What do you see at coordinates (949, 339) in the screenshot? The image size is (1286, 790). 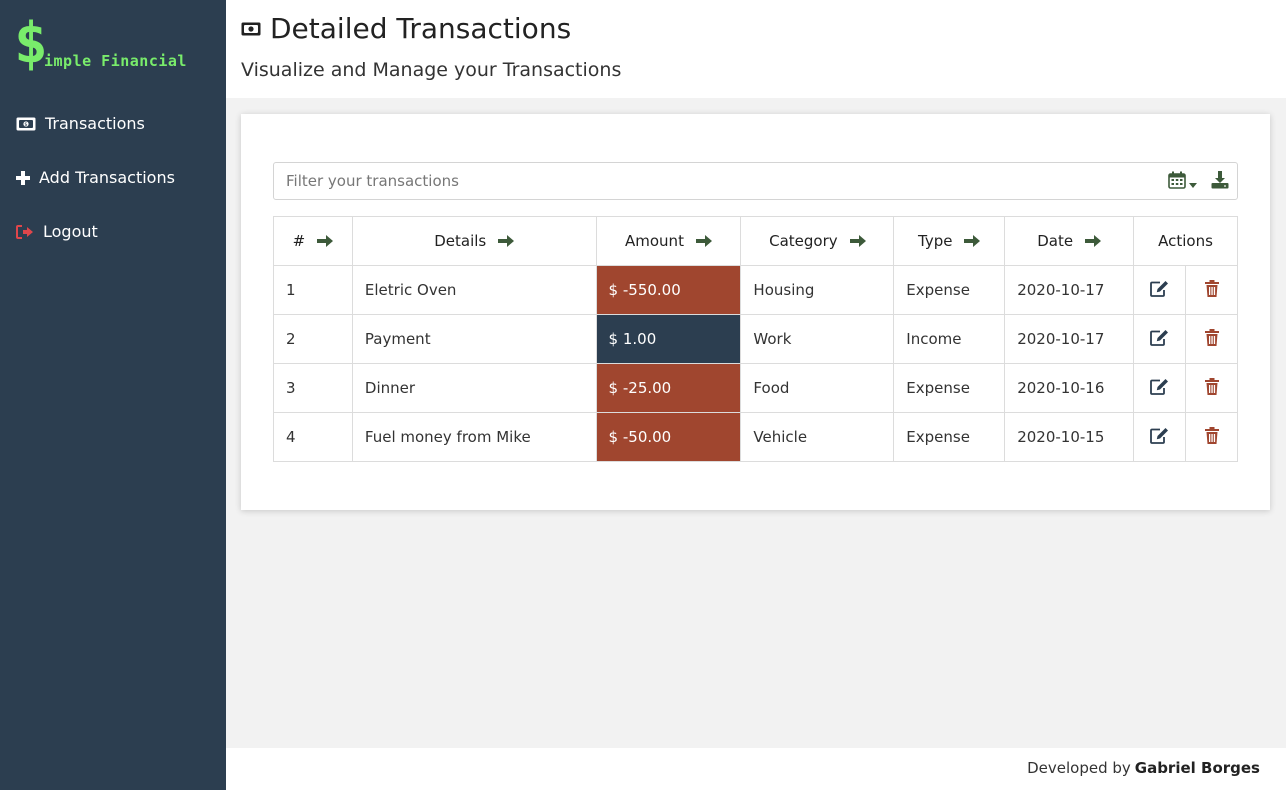 I see `cell-type: Income` at bounding box center [949, 339].